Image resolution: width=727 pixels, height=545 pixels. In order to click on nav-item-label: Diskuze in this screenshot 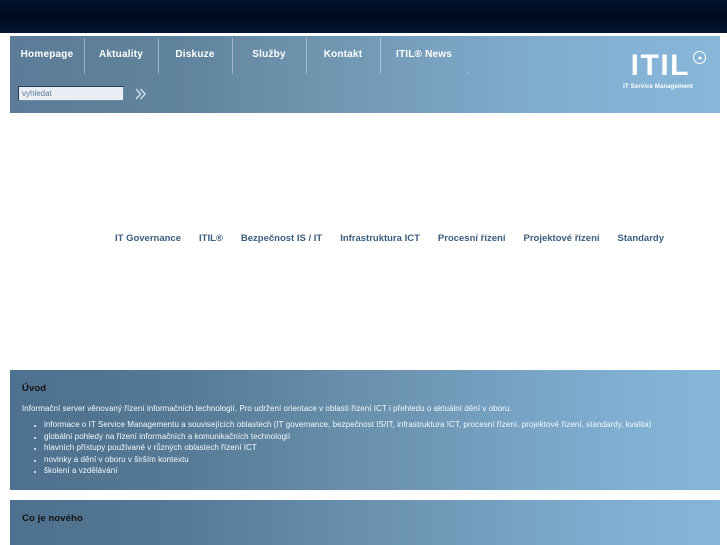, I will do `click(195, 54)`.